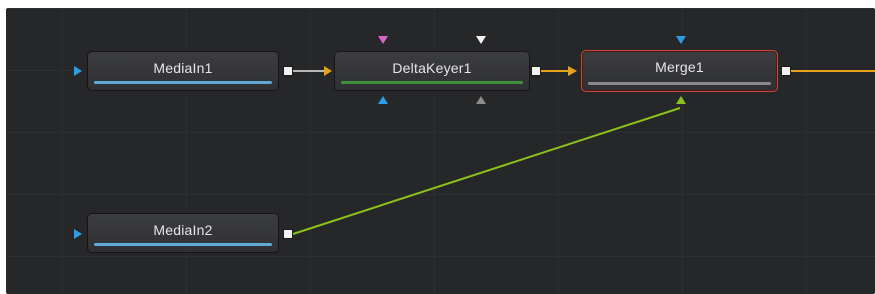 The image size is (875, 294). What do you see at coordinates (679, 67) in the screenshot?
I see `node-label: Merge1` at bounding box center [679, 67].